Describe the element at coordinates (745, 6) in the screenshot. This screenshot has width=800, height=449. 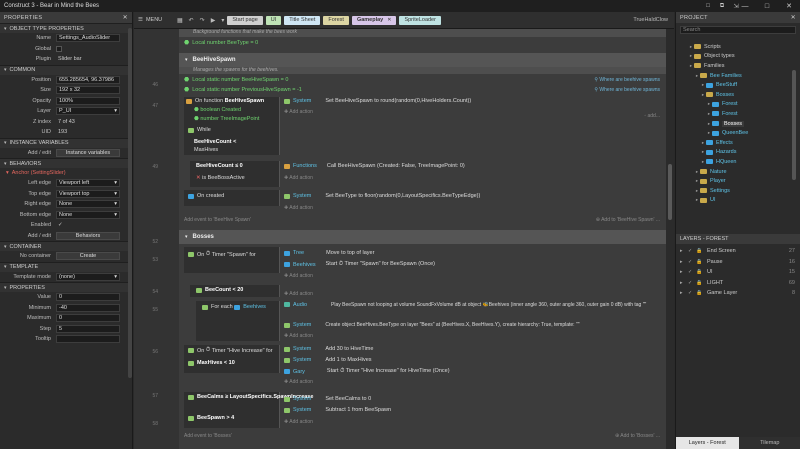
I see `minimize-icon: —` at that location.